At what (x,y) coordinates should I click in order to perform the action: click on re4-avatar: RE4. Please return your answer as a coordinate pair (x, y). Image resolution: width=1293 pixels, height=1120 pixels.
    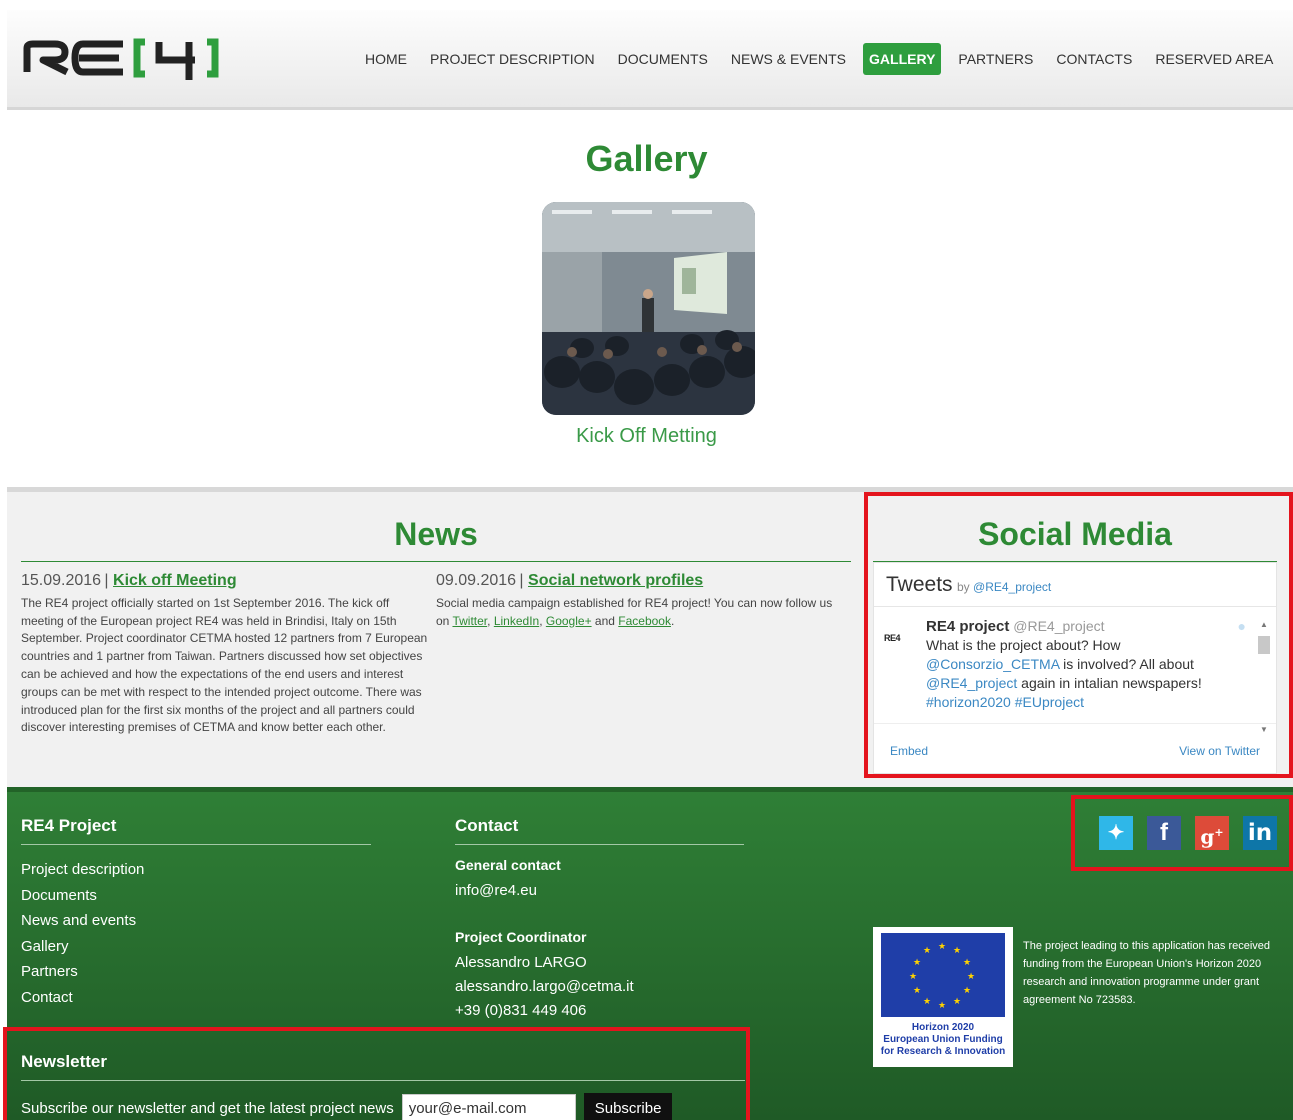
    Looking at the image, I should click on (892, 638).